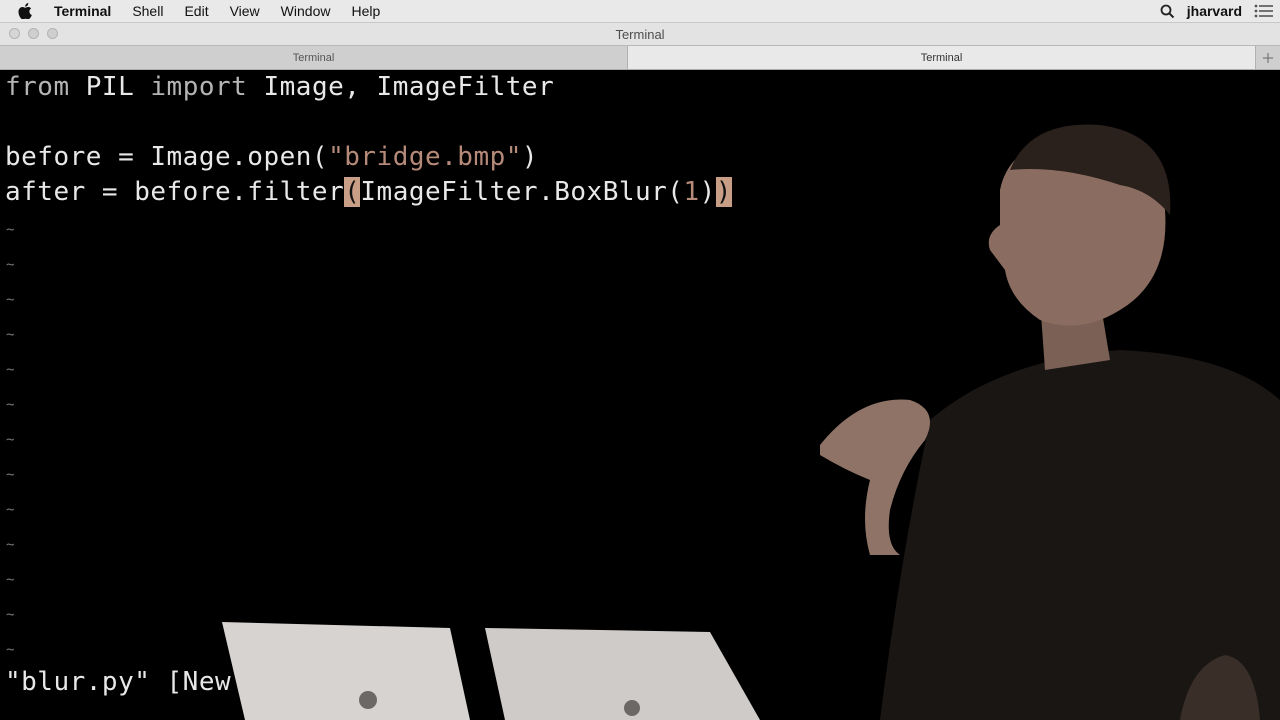 Image resolution: width=1280 pixels, height=720 pixels. What do you see at coordinates (28, 11) in the screenshot?
I see `apple-menu-icon` at bounding box center [28, 11].